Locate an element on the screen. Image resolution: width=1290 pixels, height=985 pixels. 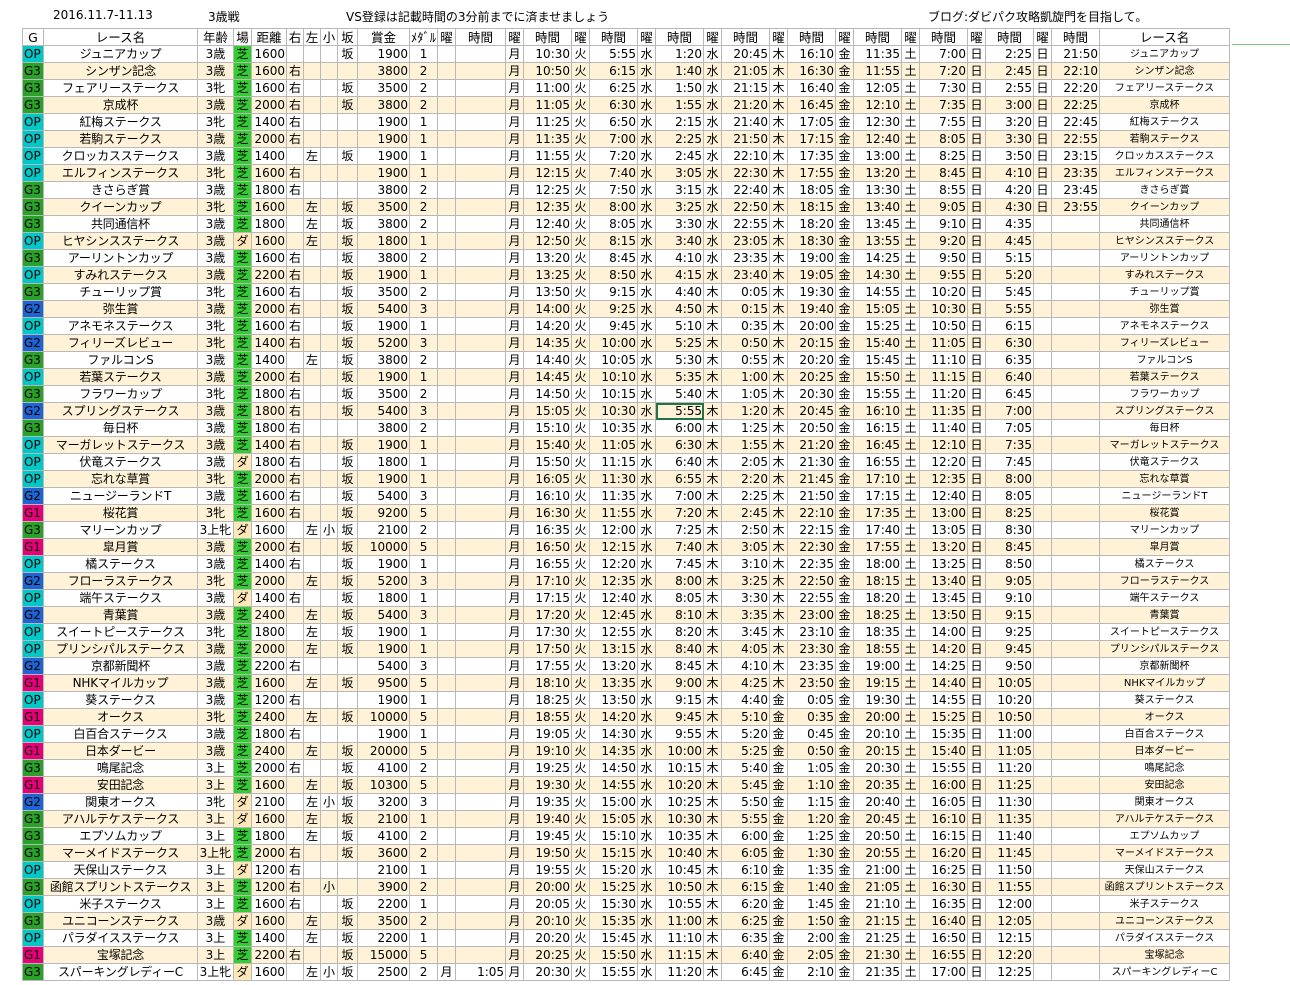
table-cell: クロッカスステークス is located at coordinates (1165, 156).